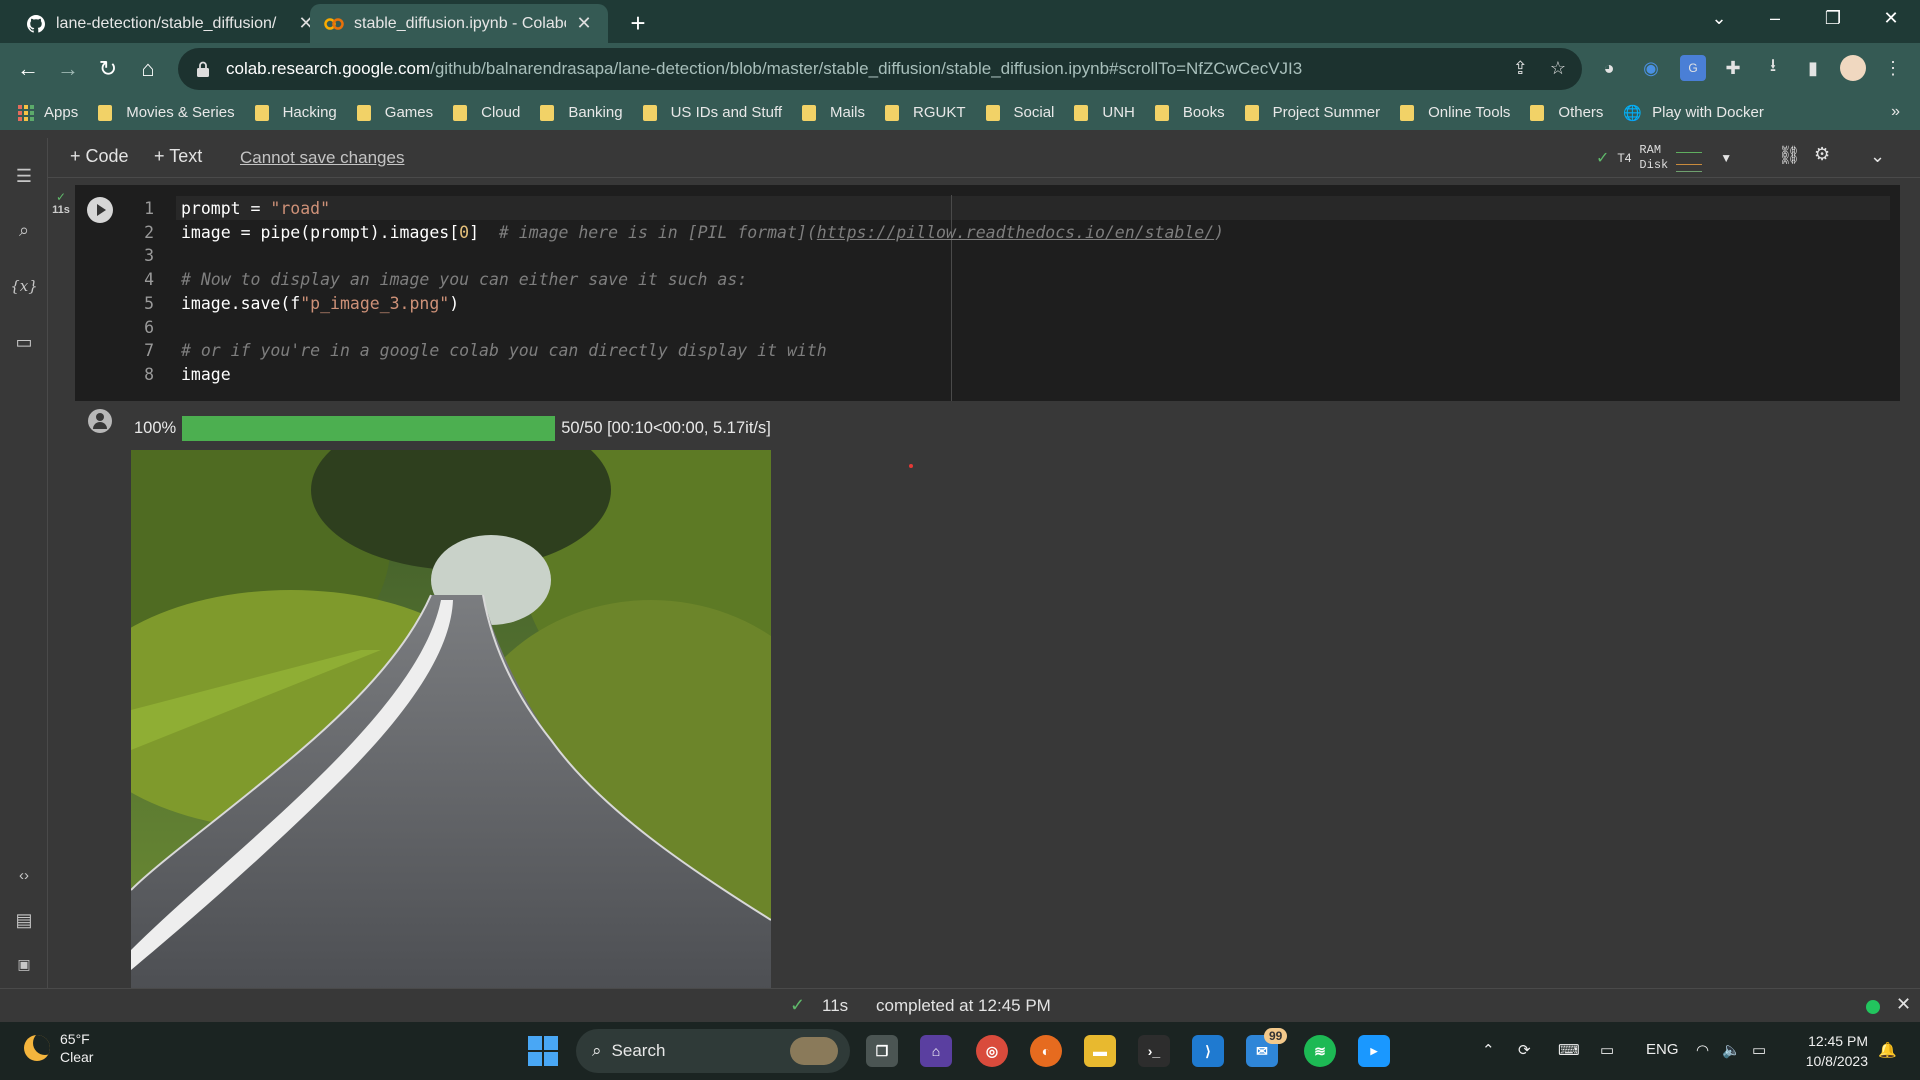 This screenshot has width=1920, height=1080. I want to click on battery-icon: ▭, so click(1759, 1050).